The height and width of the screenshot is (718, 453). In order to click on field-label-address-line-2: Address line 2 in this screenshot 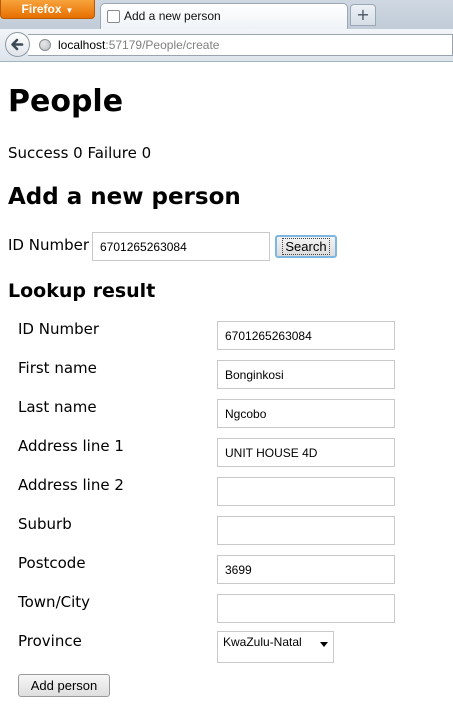, I will do `click(71, 485)`.